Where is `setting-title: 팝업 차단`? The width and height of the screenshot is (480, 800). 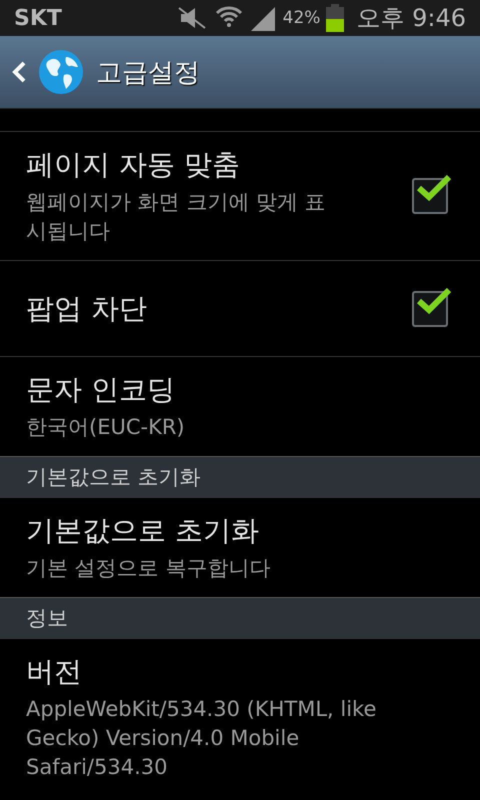 setting-title: 팝업 차단 is located at coordinates (87, 308).